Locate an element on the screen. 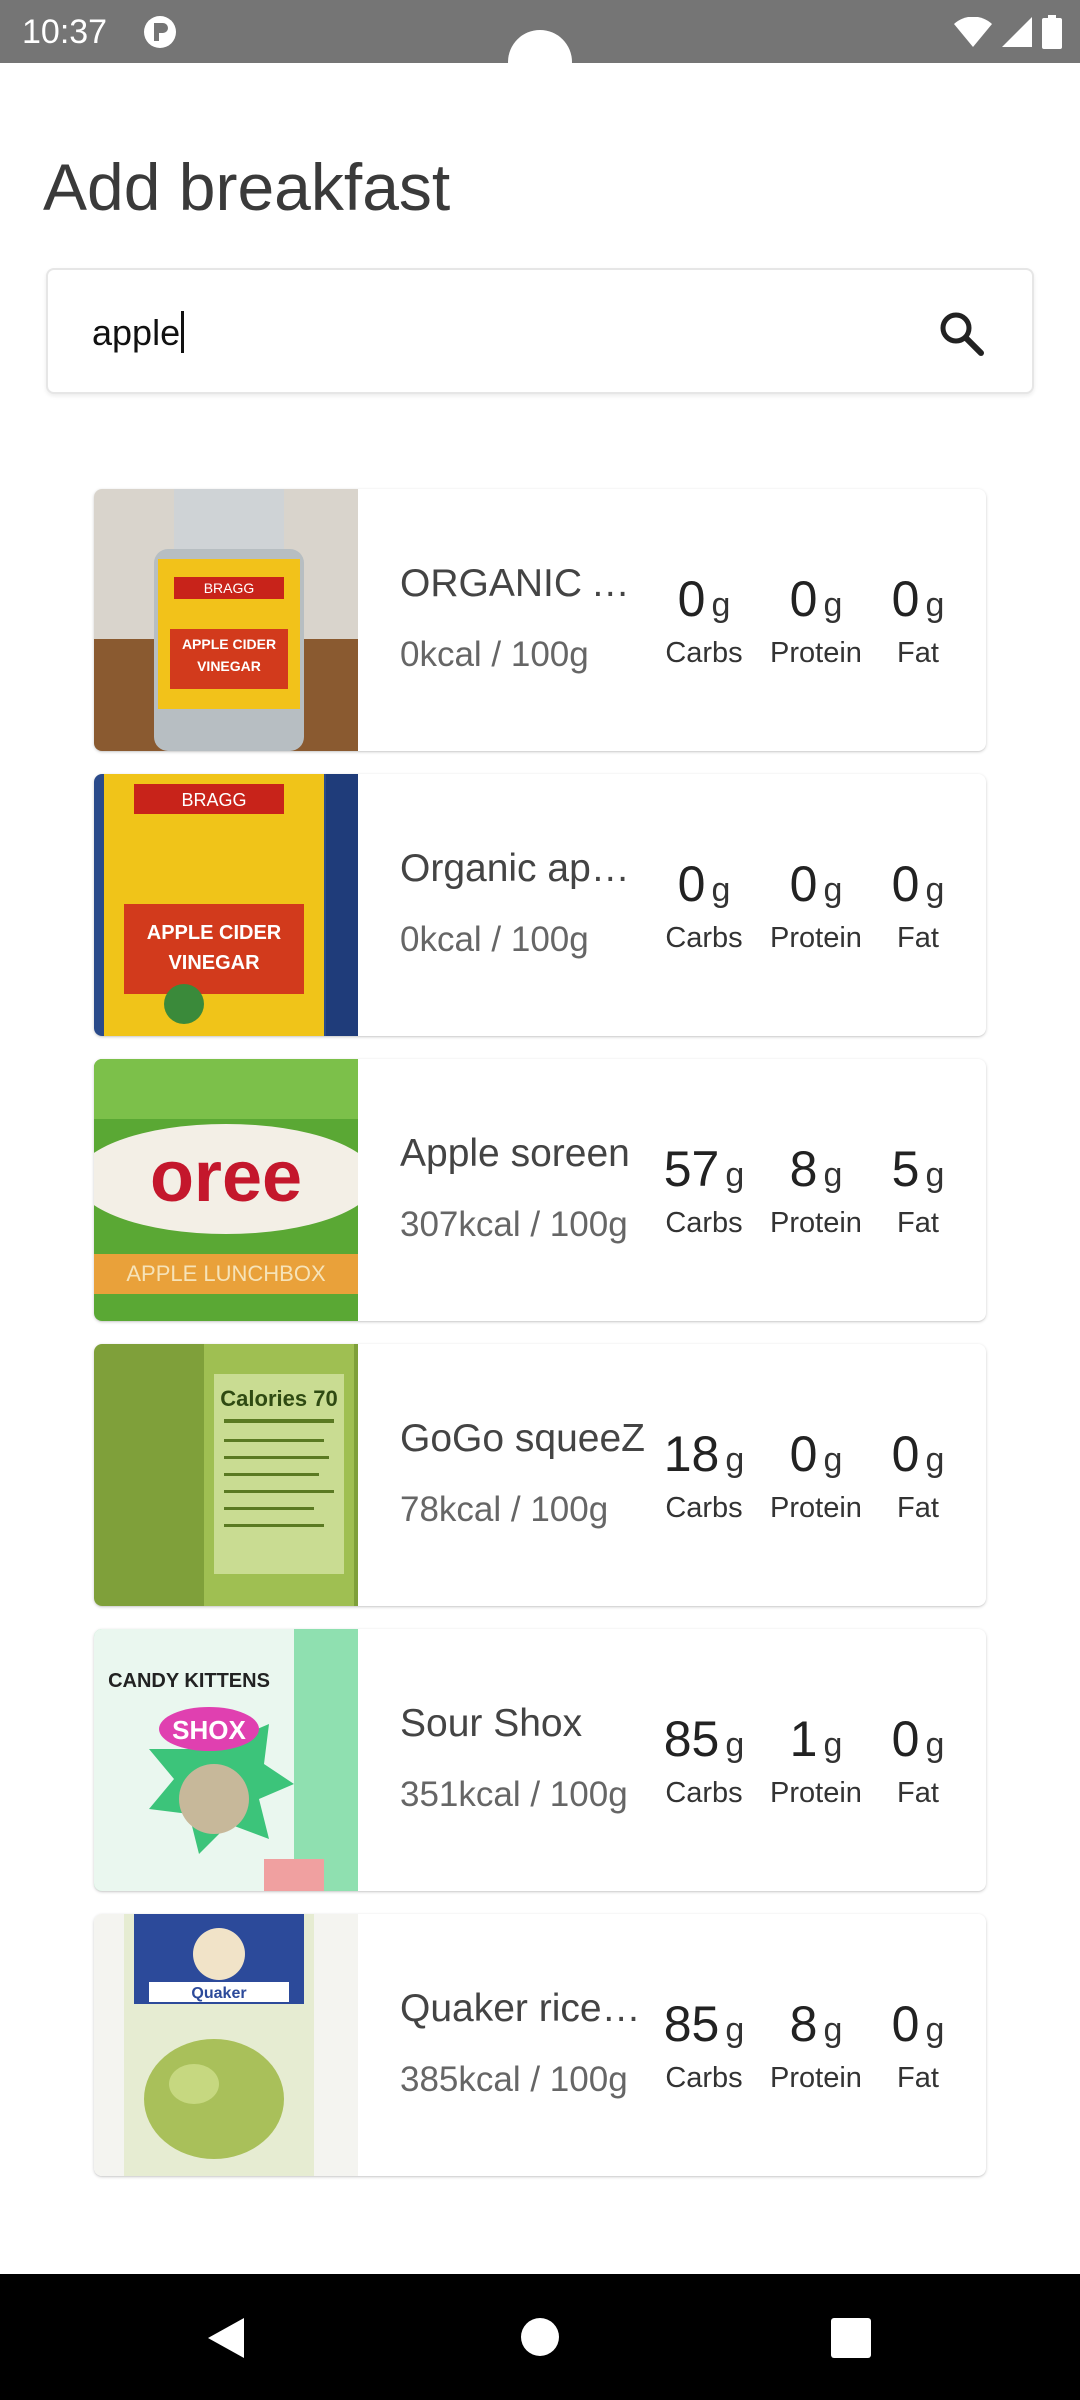 The image size is (1080, 2400). app-notification-icon is located at coordinates (160, 32).